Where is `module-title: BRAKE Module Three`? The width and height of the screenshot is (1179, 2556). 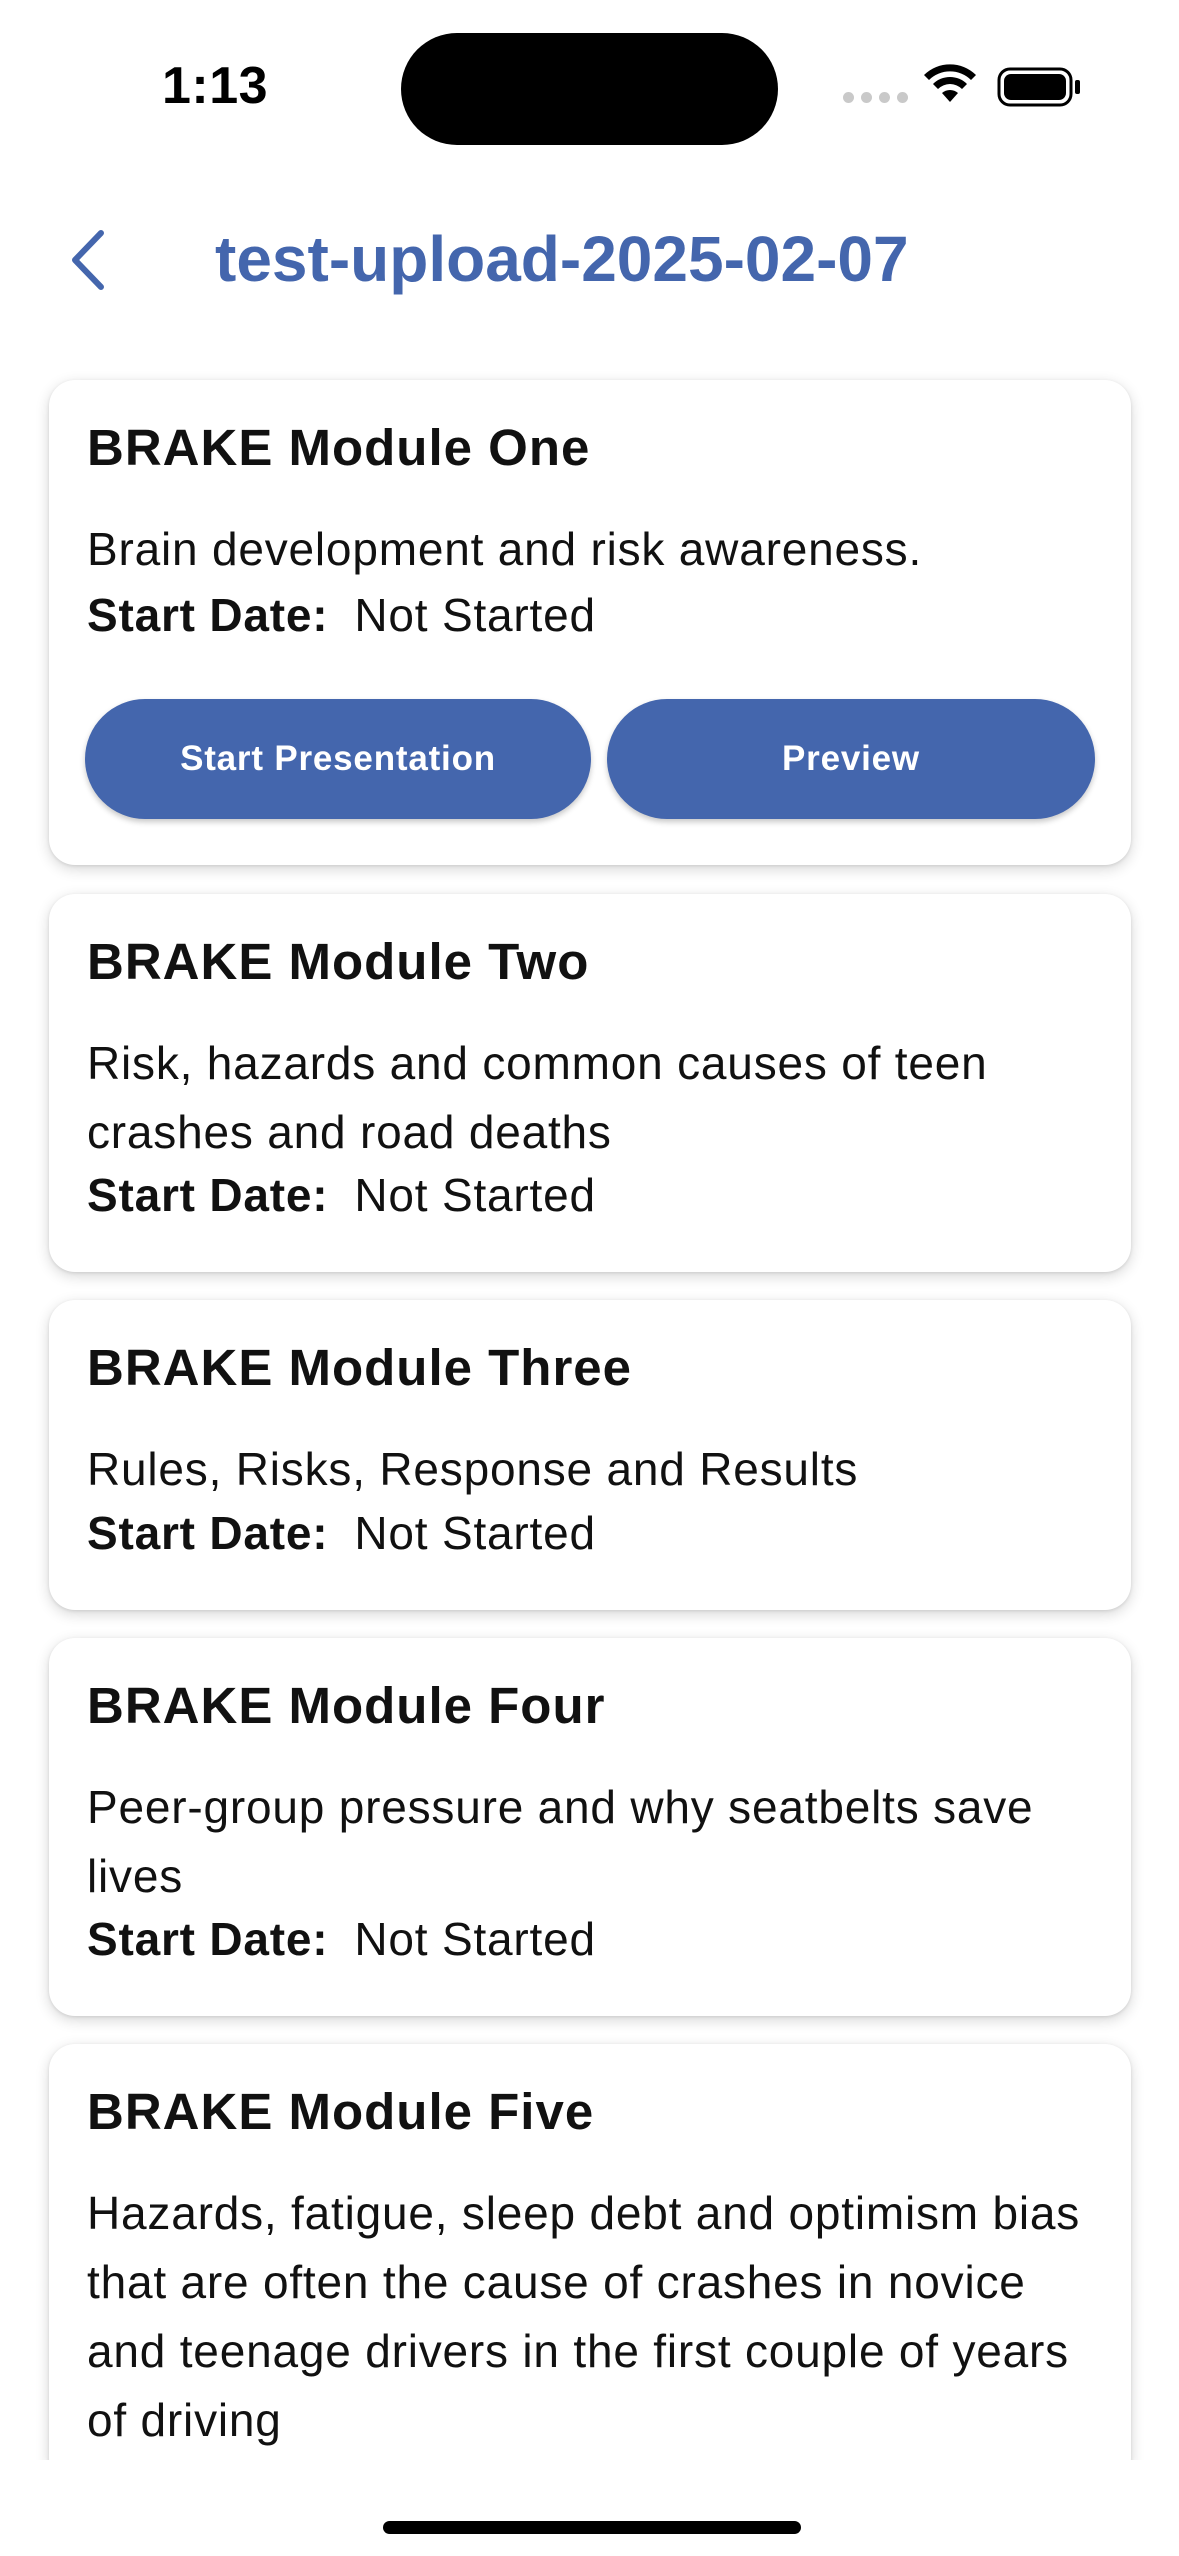
module-title: BRAKE Module Three is located at coordinates (360, 1367).